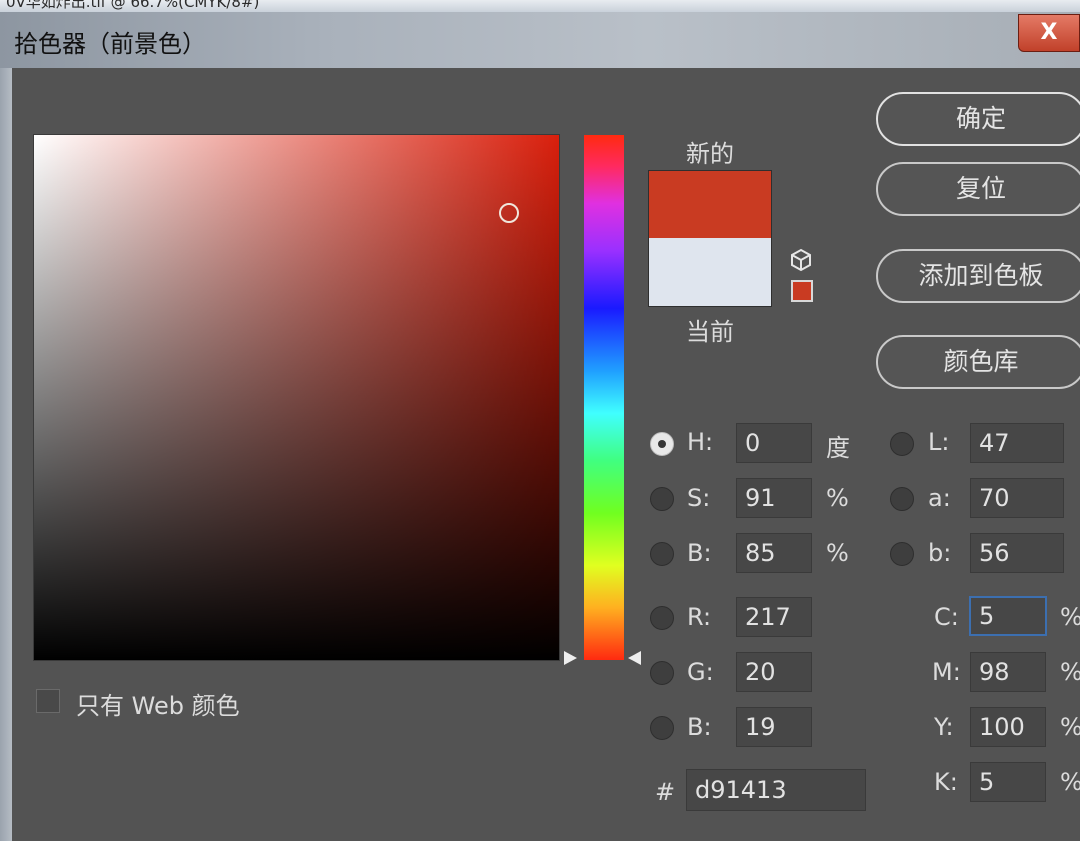  Describe the element at coordinates (662, 673) in the screenshot. I see `radio-g` at that location.